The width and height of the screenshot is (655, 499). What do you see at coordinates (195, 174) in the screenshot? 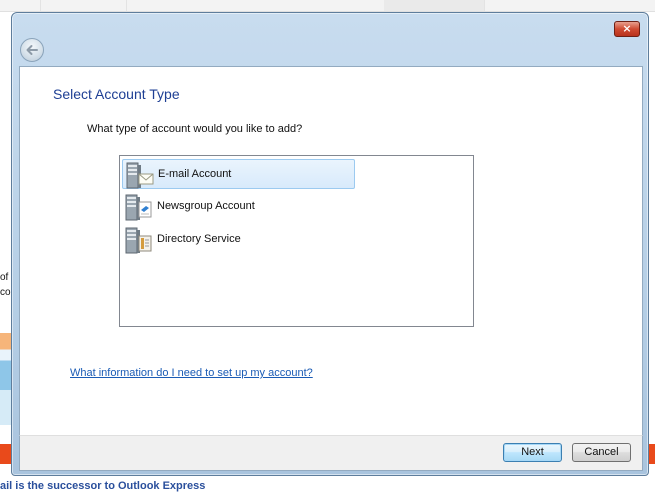
I see `list-item-label: E-mail Account` at bounding box center [195, 174].